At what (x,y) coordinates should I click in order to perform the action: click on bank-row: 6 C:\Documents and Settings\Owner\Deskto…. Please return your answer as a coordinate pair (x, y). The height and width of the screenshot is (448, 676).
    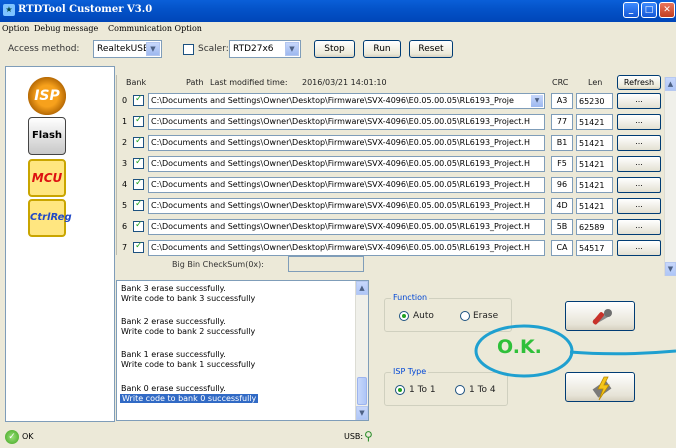
    Looking at the image, I should click on (392, 228).